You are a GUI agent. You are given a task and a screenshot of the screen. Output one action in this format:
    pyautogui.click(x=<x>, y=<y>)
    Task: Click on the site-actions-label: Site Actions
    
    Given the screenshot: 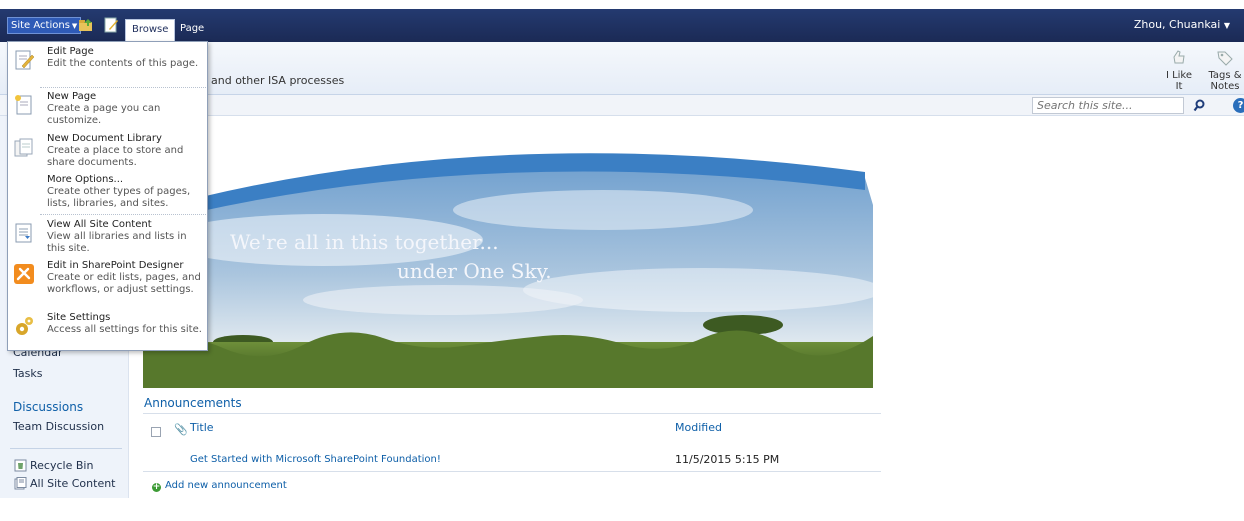 What is the action you would take?
    pyautogui.click(x=40, y=25)
    